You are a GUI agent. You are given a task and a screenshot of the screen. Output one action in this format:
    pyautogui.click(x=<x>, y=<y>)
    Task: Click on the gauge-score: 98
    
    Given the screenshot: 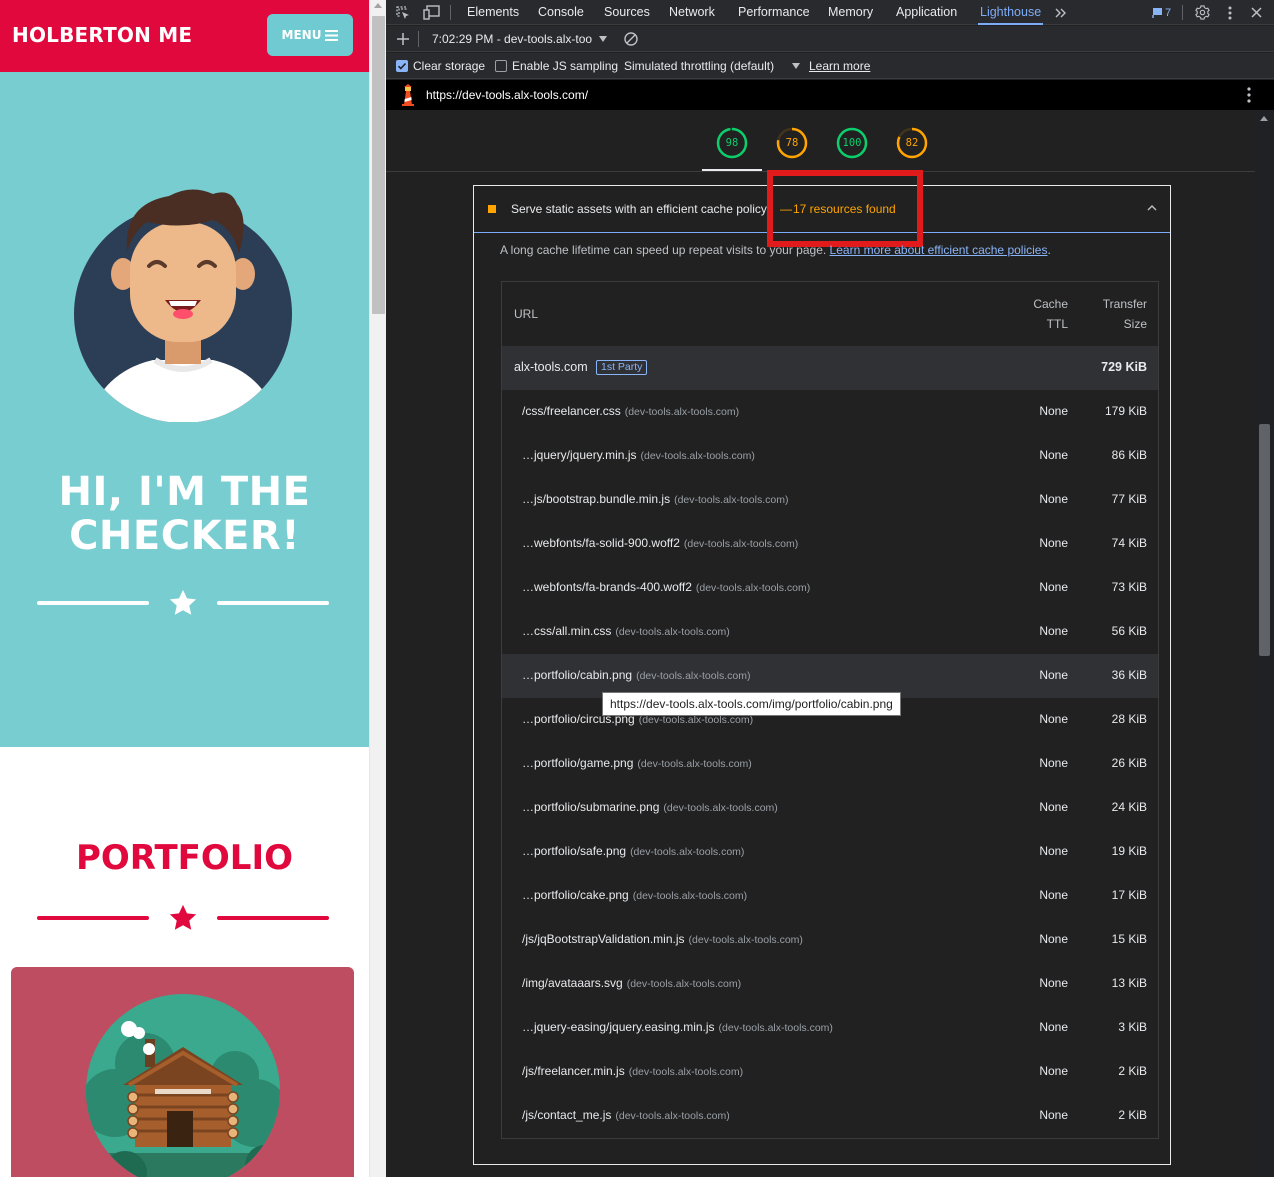 What is the action you would take?
    pyautogui.click(x=732, y=143)
    